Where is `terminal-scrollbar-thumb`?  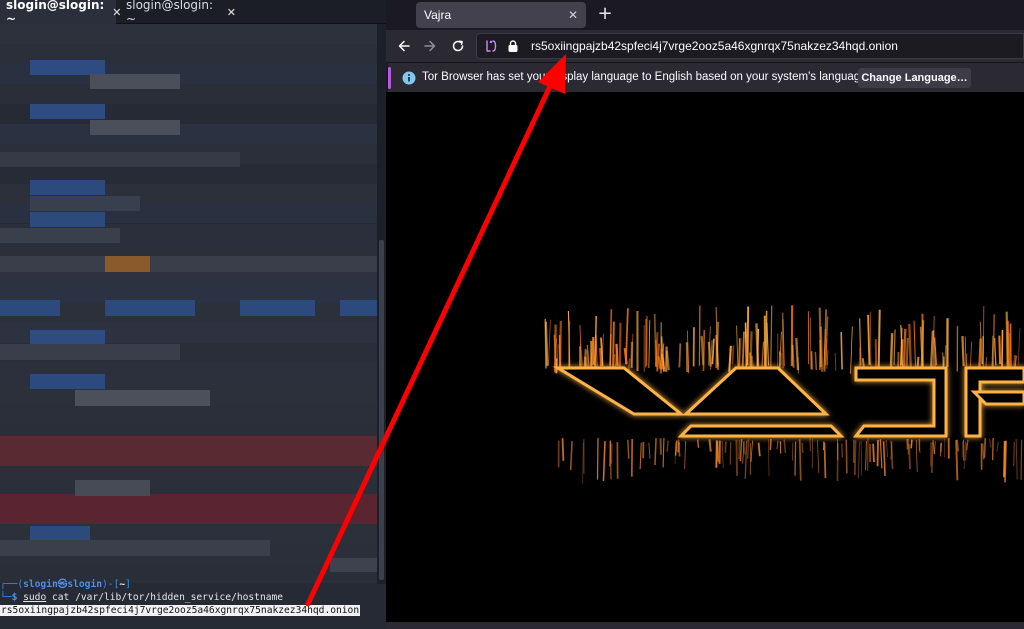
terminal-scrollbar-thumb is located at coordinates (381, 410).